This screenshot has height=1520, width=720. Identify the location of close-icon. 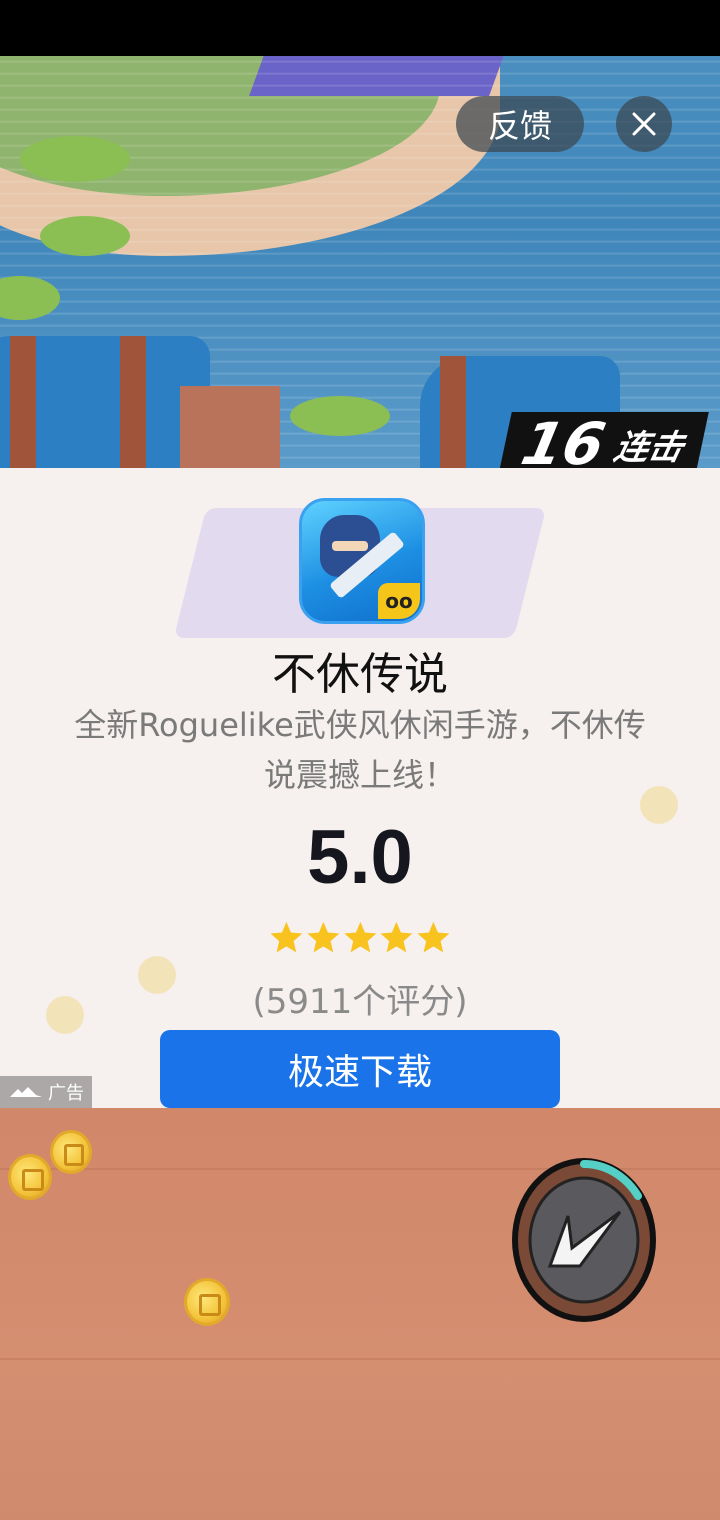
(644, 124).